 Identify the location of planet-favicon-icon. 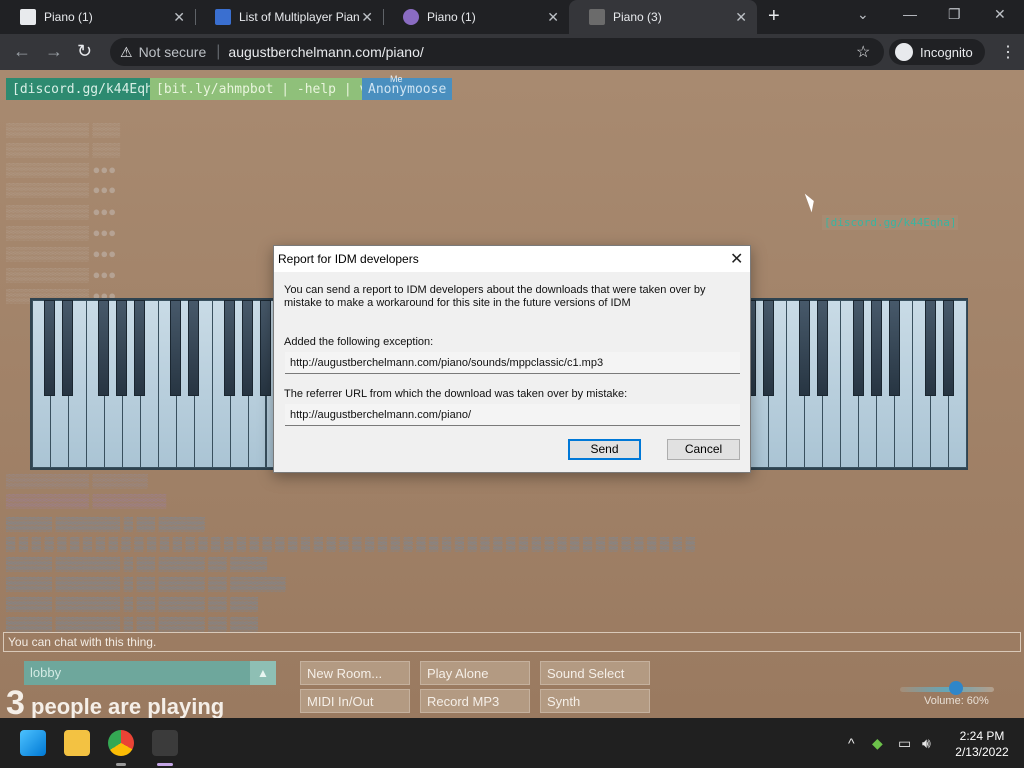
(411, 17).